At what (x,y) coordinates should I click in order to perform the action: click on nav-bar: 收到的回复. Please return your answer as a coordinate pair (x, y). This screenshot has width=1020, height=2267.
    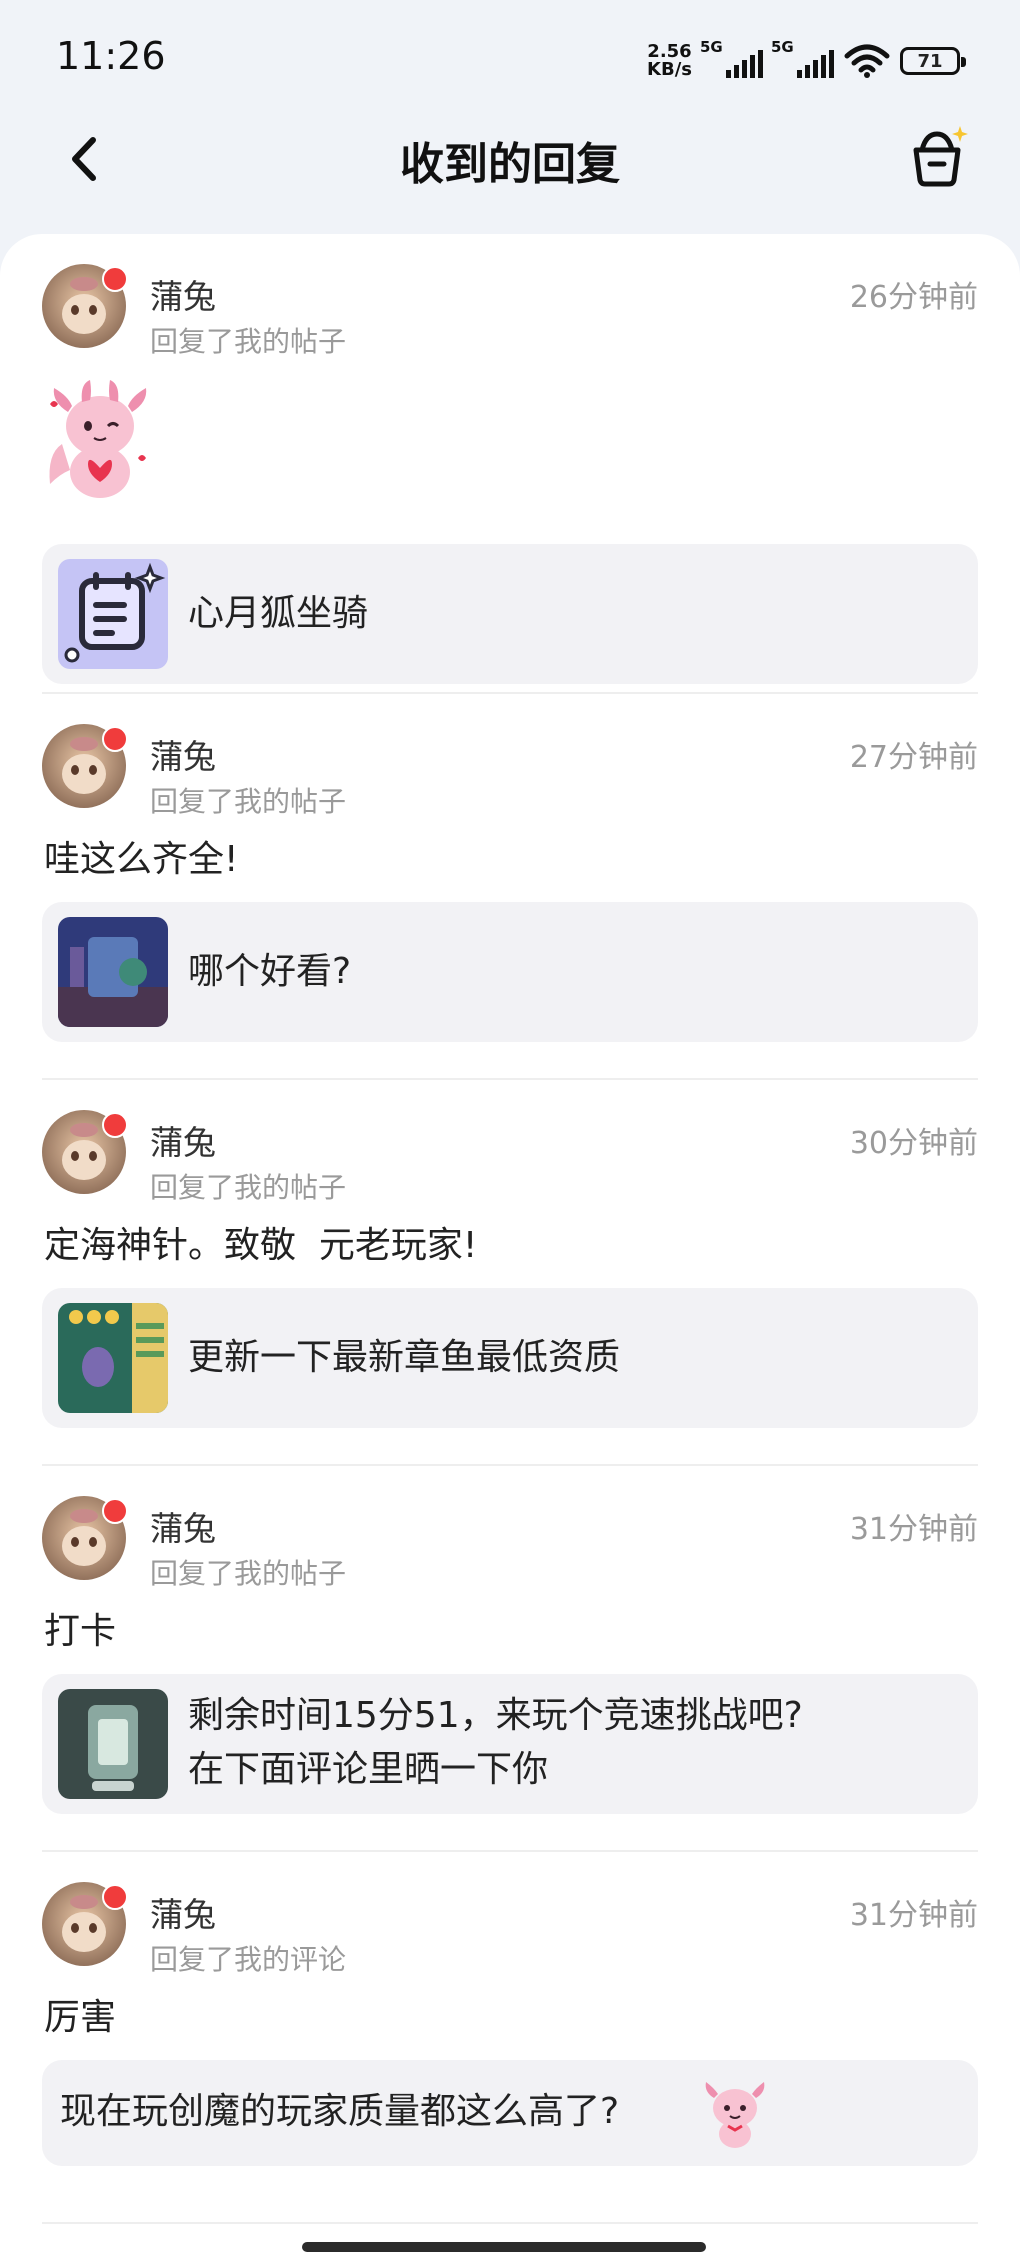
    Looking at the image, I should click on (510, 176).